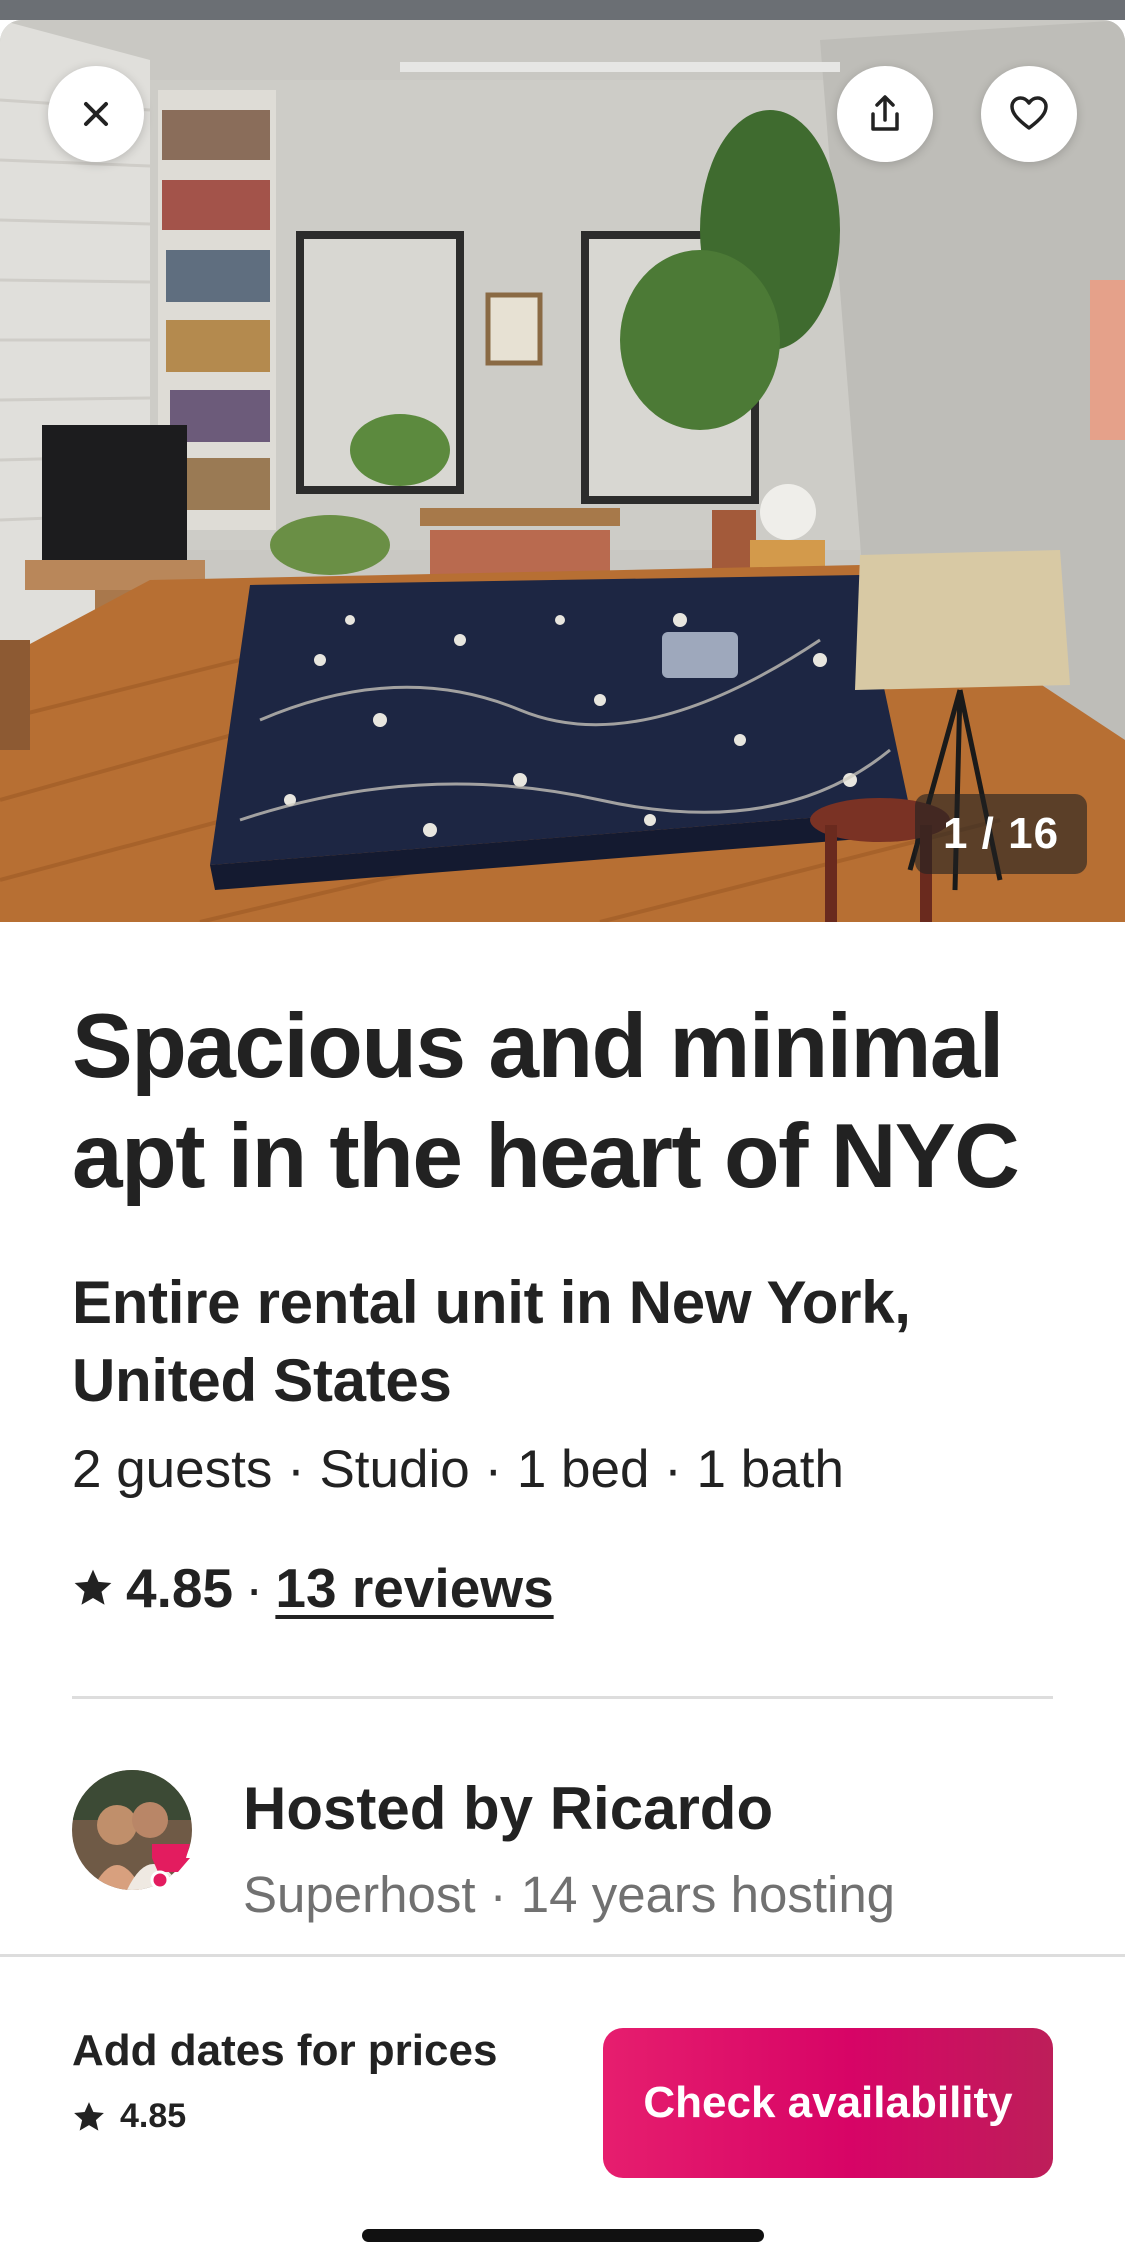 This screenshot has height=2266, width=1125. Describe the element at coordinates (1001, 834) in the screenshot. I see `photo-counter: 1 / 16` at that location.